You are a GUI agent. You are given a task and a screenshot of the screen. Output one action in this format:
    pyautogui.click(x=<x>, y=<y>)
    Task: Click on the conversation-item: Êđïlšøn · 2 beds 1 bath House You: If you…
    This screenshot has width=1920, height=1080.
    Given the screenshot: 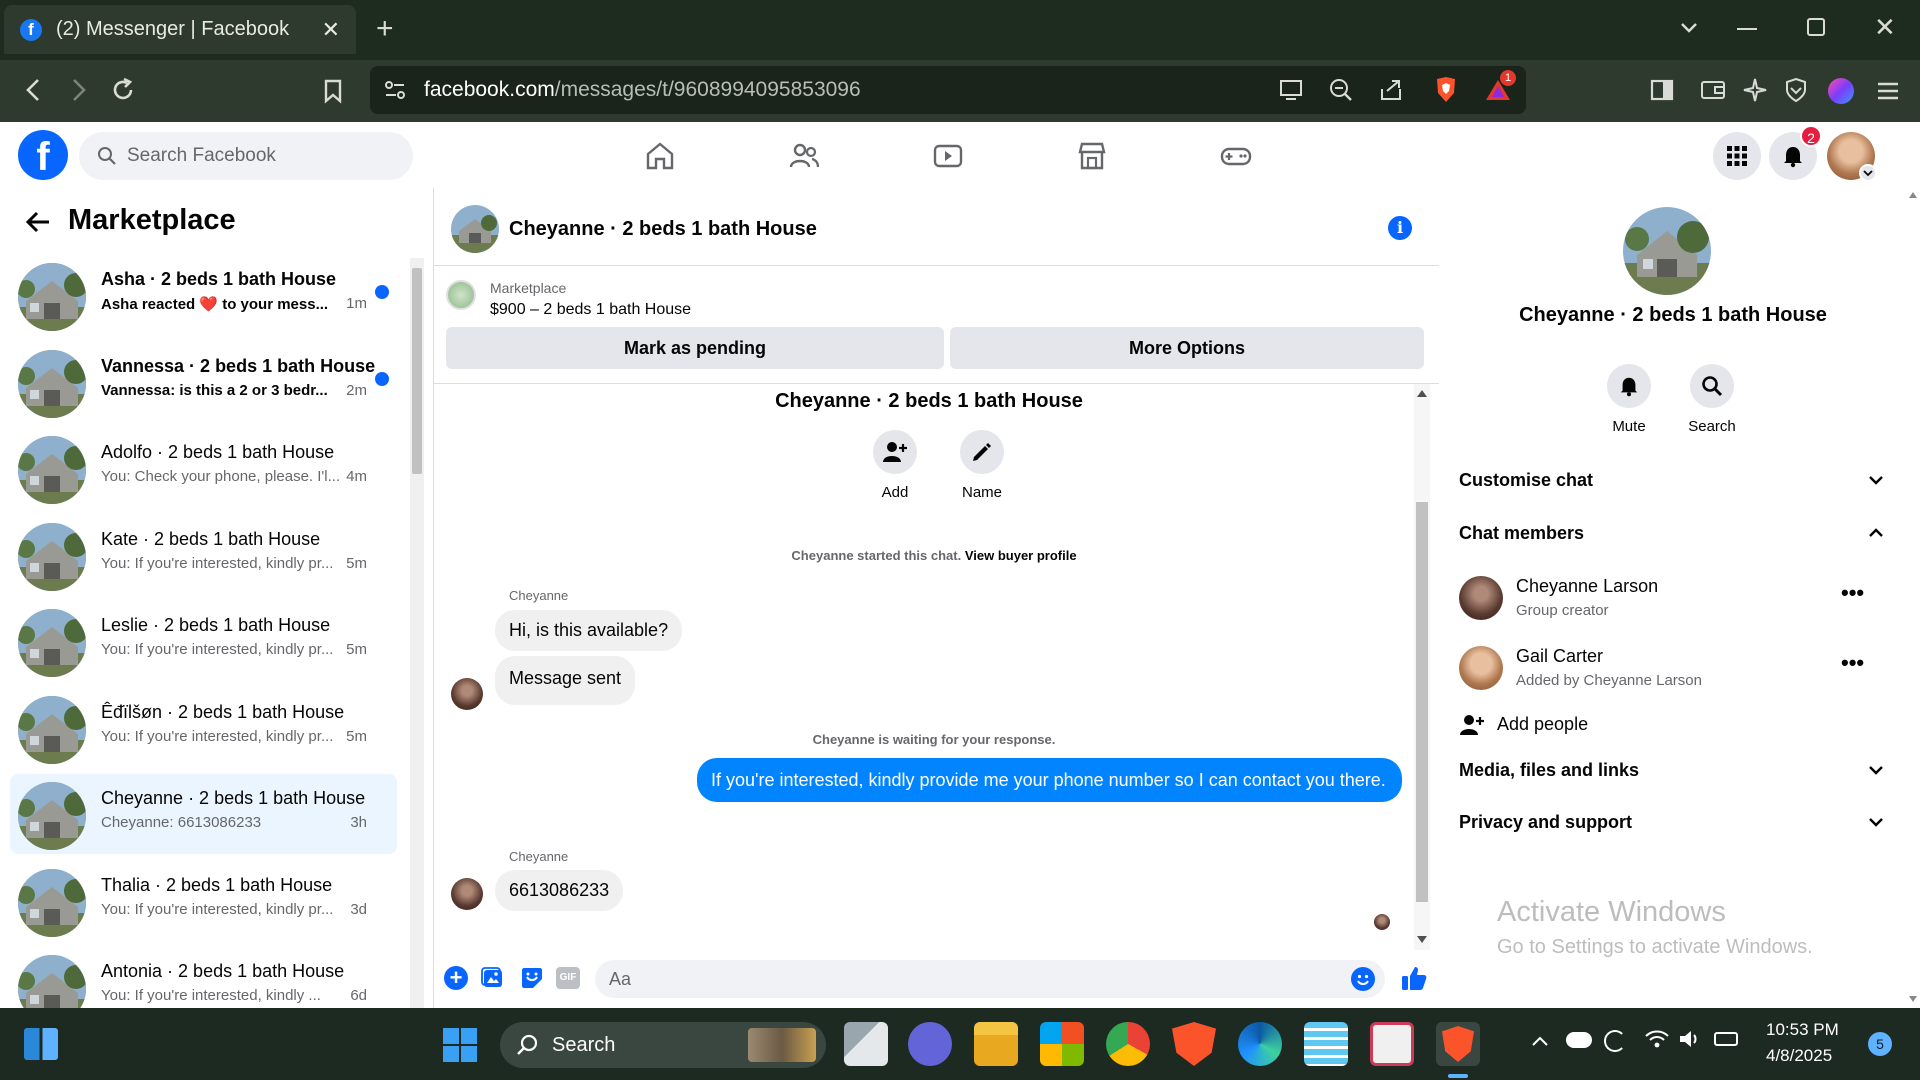 What is the action you would take?
    pyautogui.click(x=203, y=728)
    